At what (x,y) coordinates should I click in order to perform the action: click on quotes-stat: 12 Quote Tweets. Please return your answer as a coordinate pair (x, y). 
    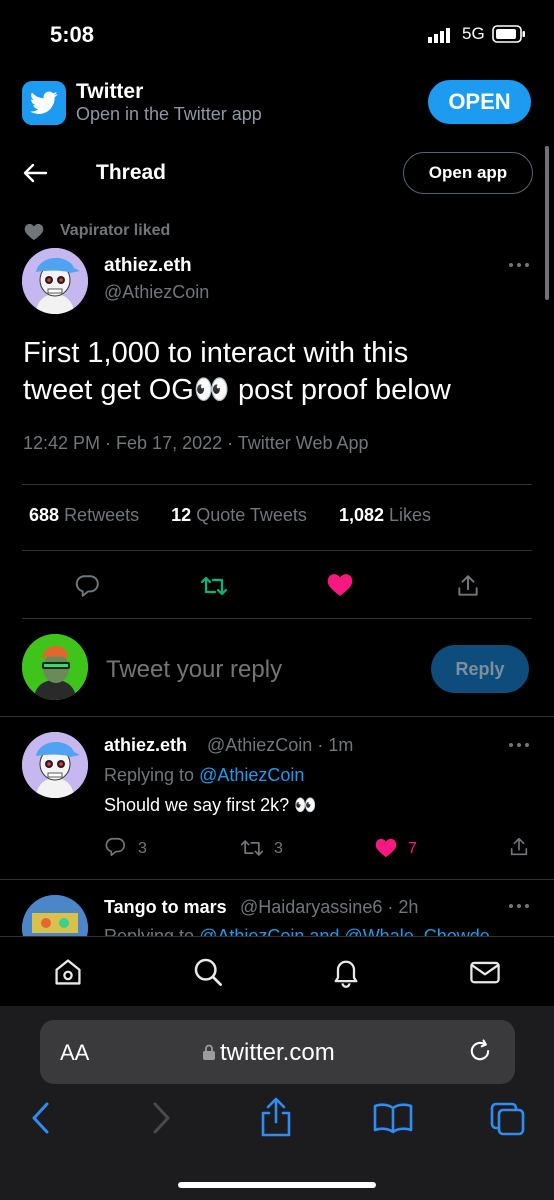
    Looking at the image, I should click on (239, 515).